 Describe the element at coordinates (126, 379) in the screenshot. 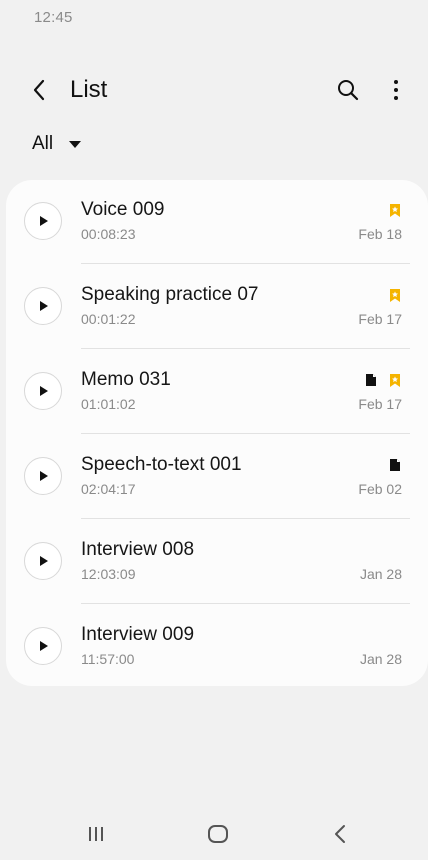

I see `recording-name: Memo 031` at that location.